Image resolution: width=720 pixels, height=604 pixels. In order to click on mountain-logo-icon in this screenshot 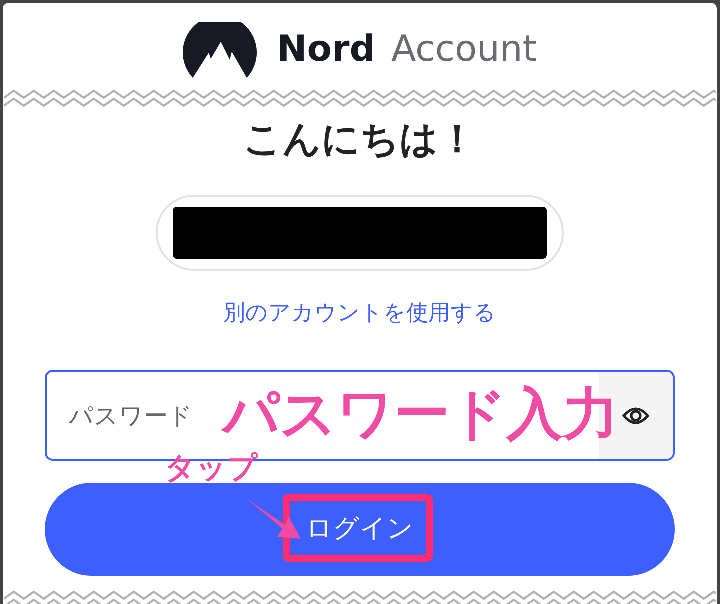, I will do `click(220, 50)`.